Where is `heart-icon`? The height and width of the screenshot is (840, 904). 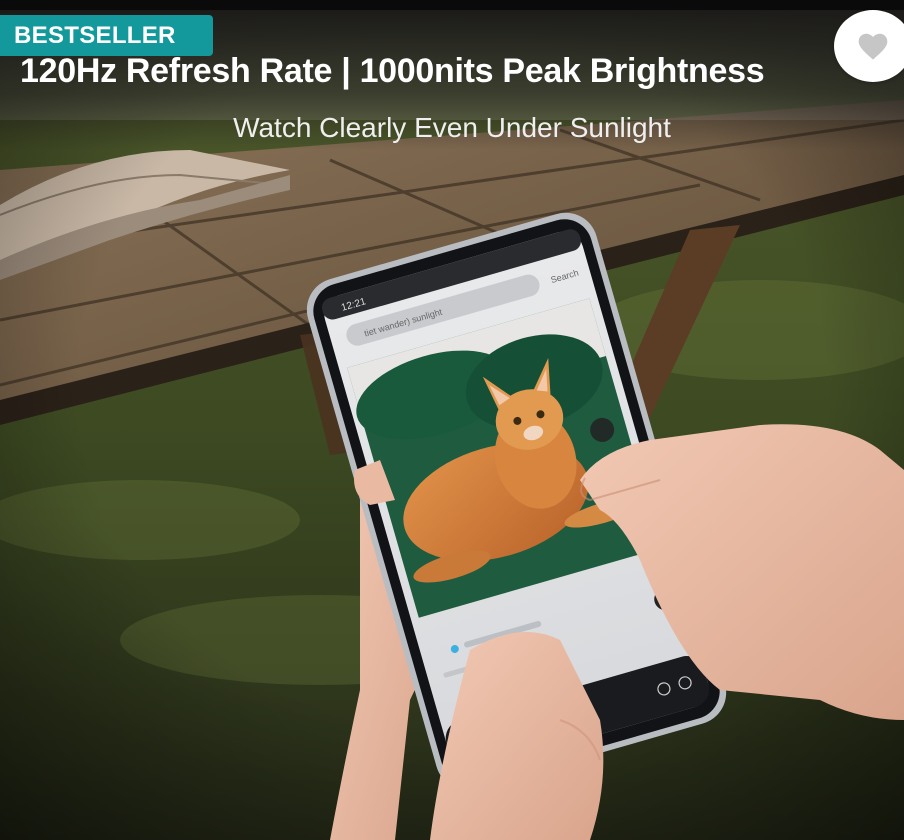 heart-icon is located at coordinates (873, 46).